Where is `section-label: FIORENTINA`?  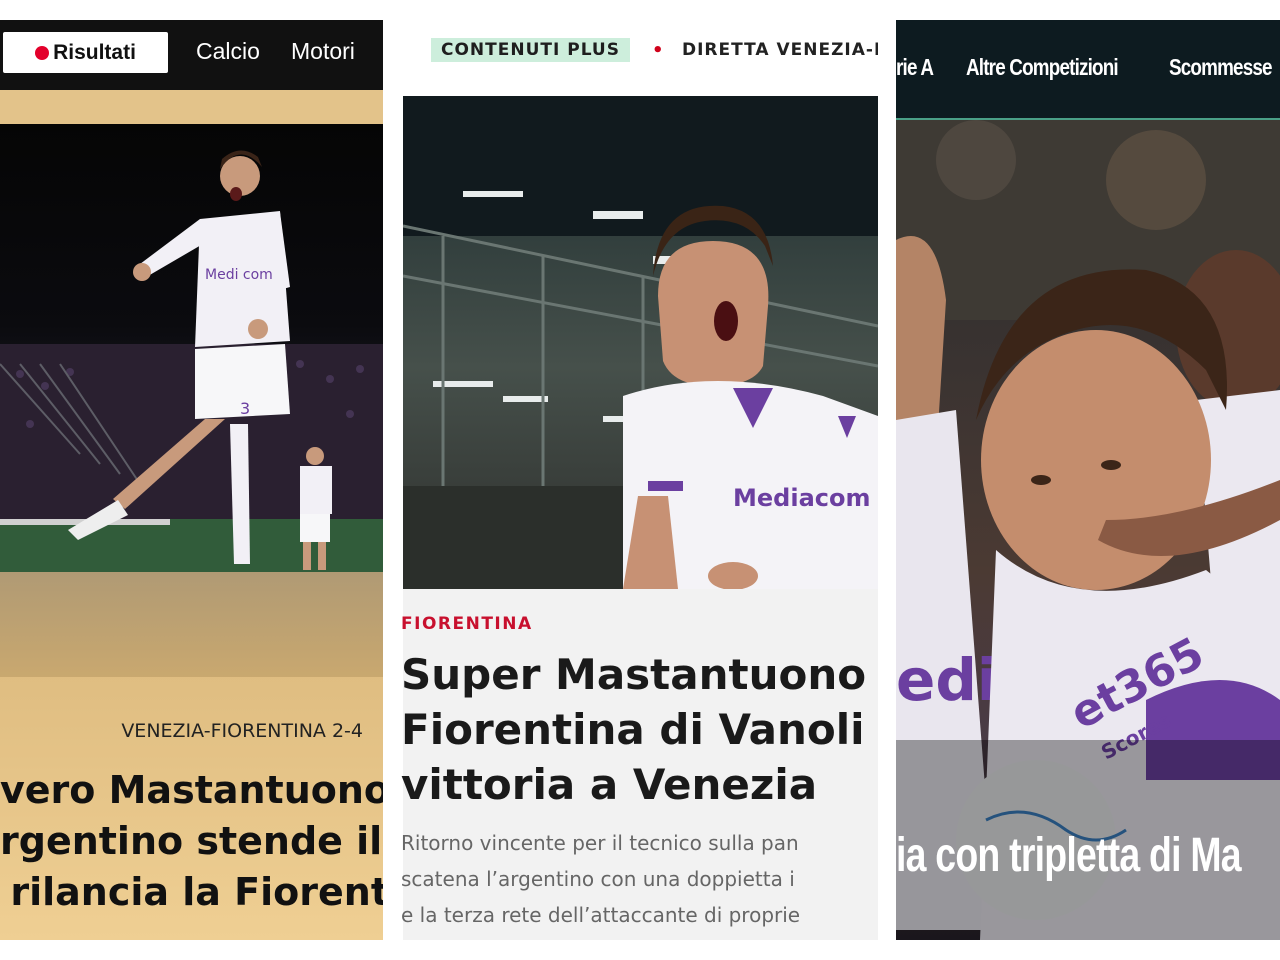 section-label: FIORENTINA is located at coordinates (467, 624).